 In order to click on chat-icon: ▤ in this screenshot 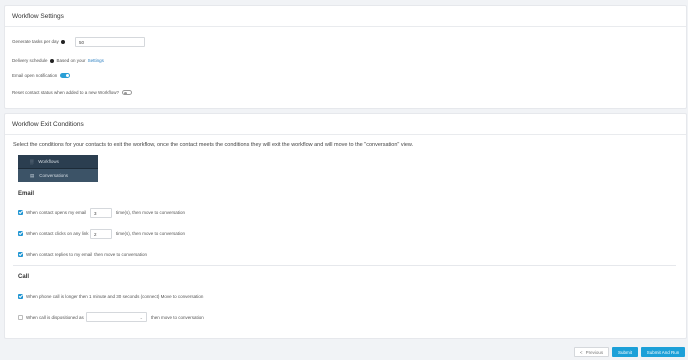, I will do `click(32, 175)`.